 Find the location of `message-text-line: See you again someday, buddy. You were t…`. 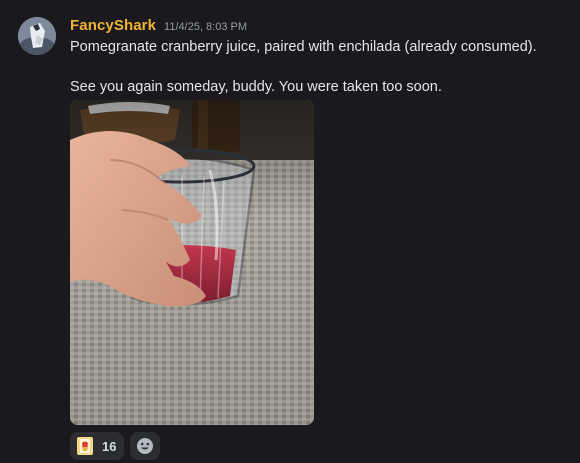

message-text-line: See you again someday, buddy. You were t… is located at coordinates (256, 87).